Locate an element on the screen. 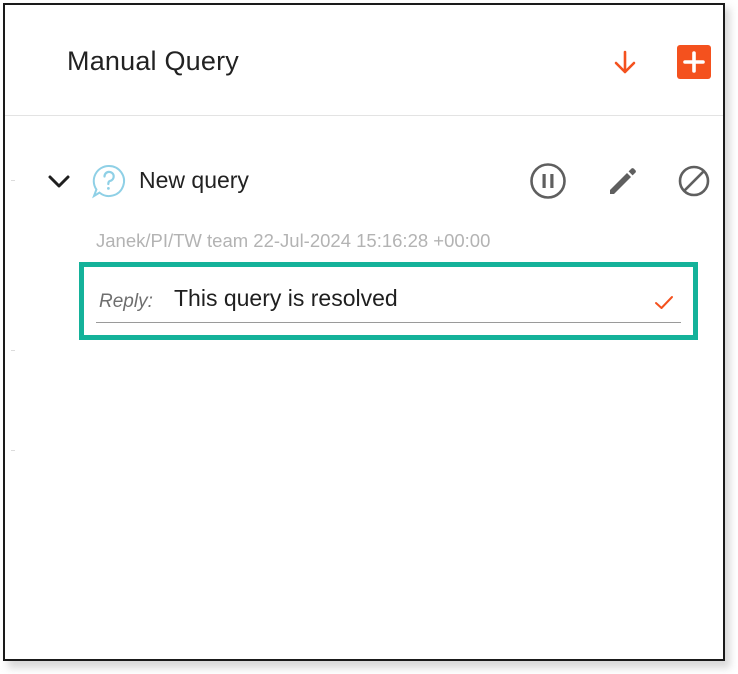  collapse-query-button is located at coordinates (59, 182).